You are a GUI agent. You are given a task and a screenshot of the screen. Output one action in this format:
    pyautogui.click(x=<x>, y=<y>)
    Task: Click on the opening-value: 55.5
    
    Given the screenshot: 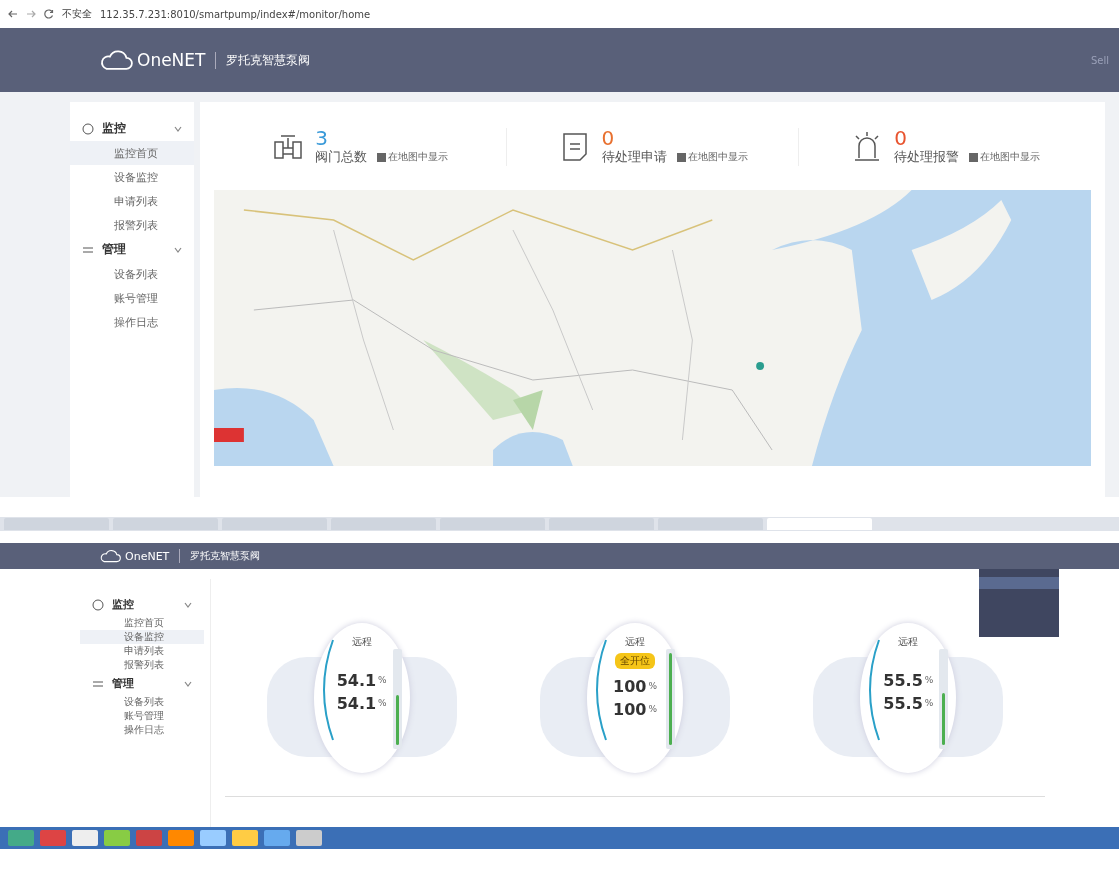 What is the action you would take?
    pyautogui.click(x=903, y=680)
    